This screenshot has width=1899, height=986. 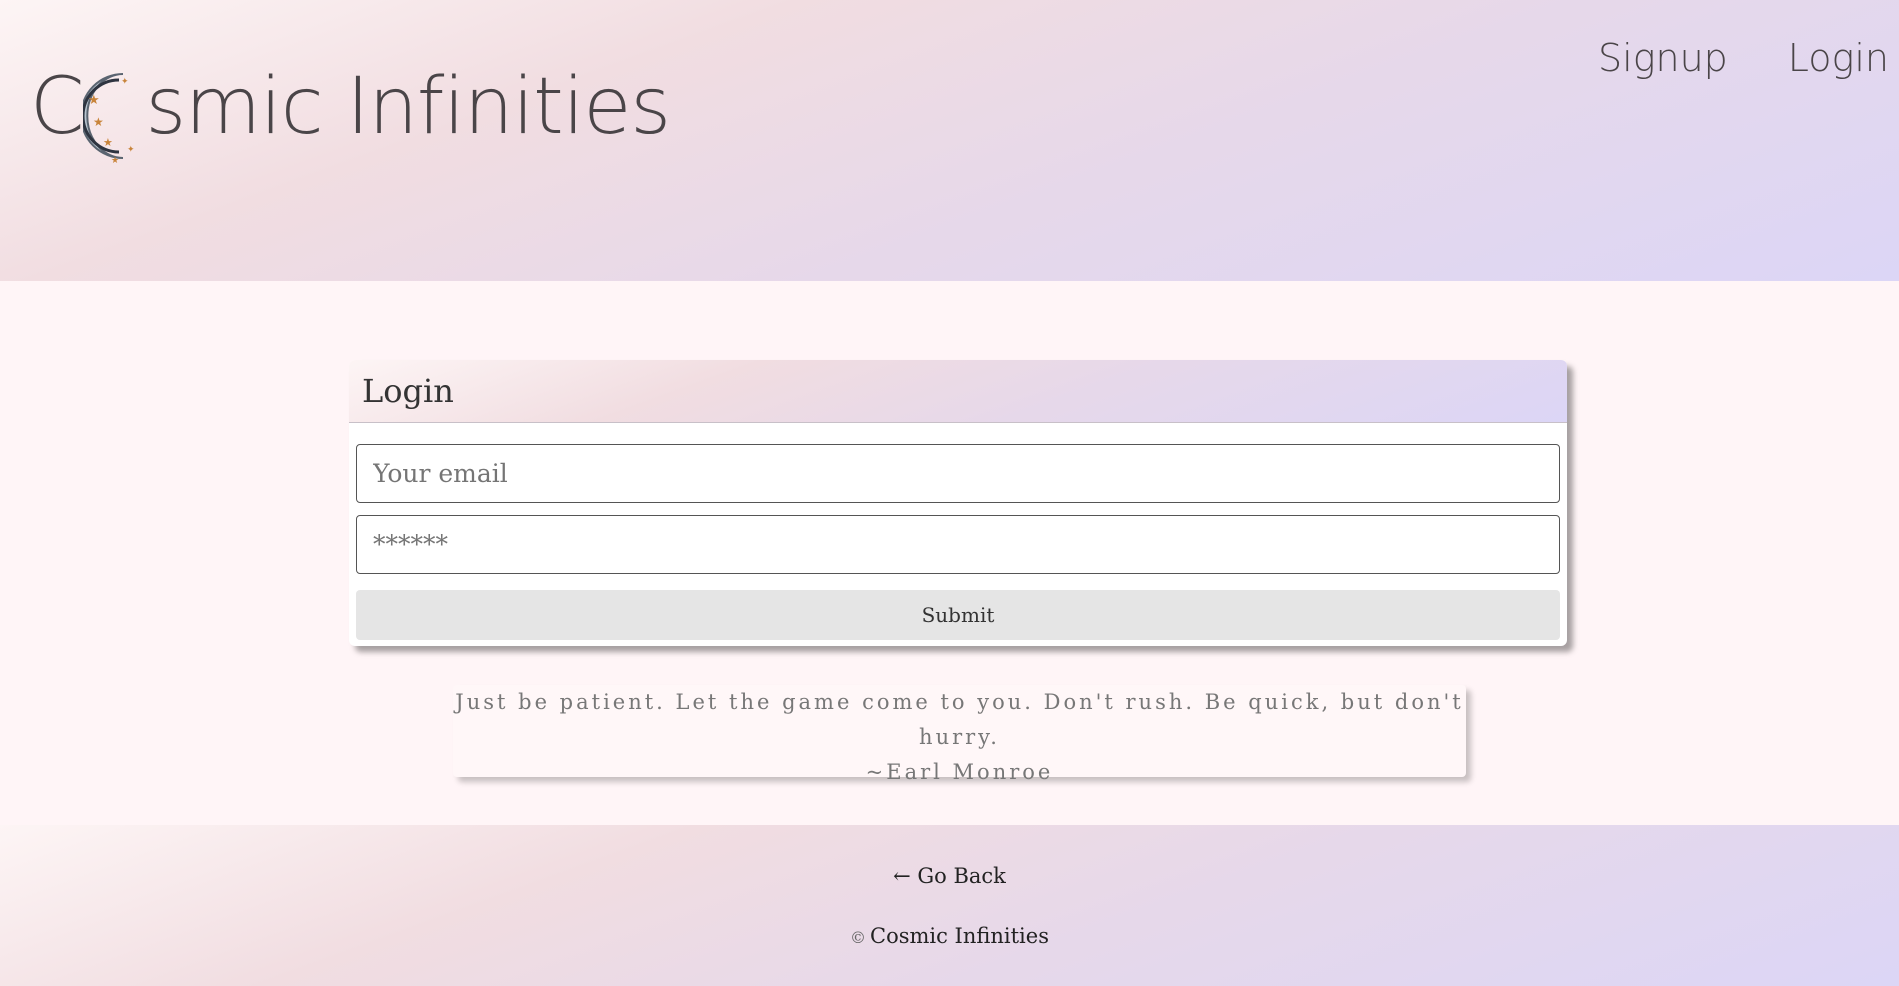 What do you see at coordinates (1838, 58) in the screenshot?
I see `login-link: Login` at bounding box center [1838, 58].